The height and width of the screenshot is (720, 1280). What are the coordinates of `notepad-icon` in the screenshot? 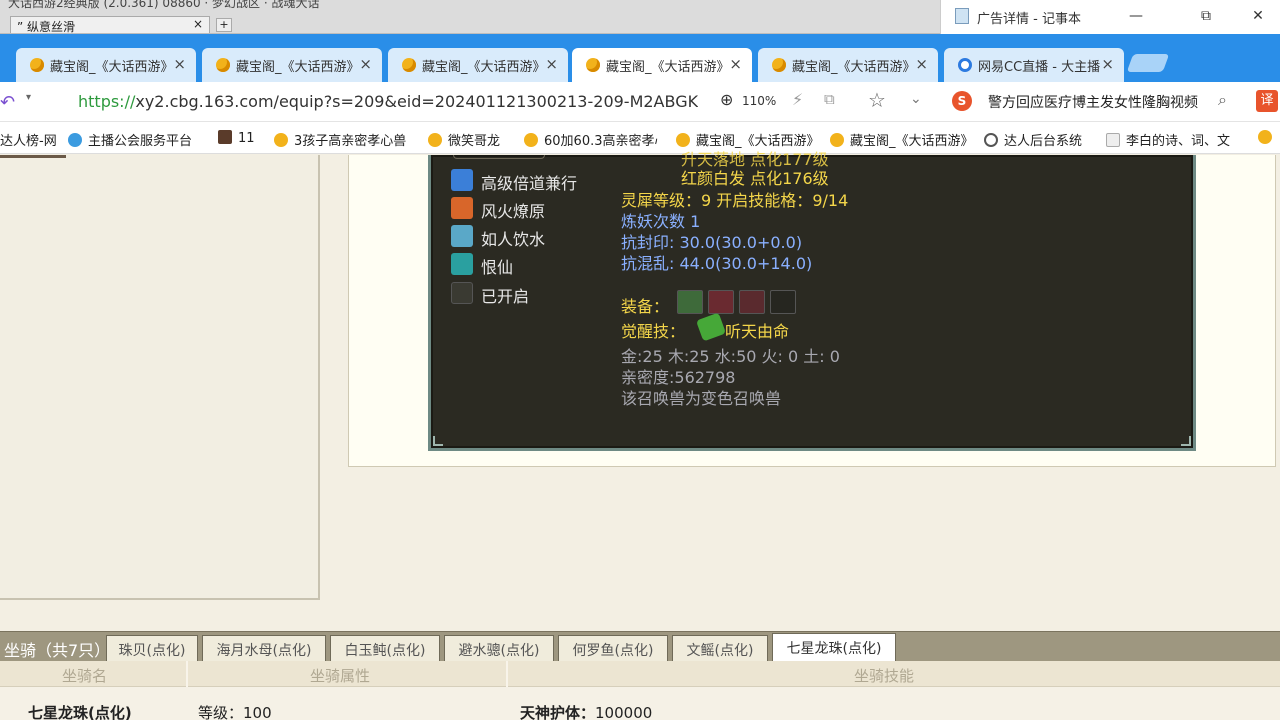 It's located at (962, 16).